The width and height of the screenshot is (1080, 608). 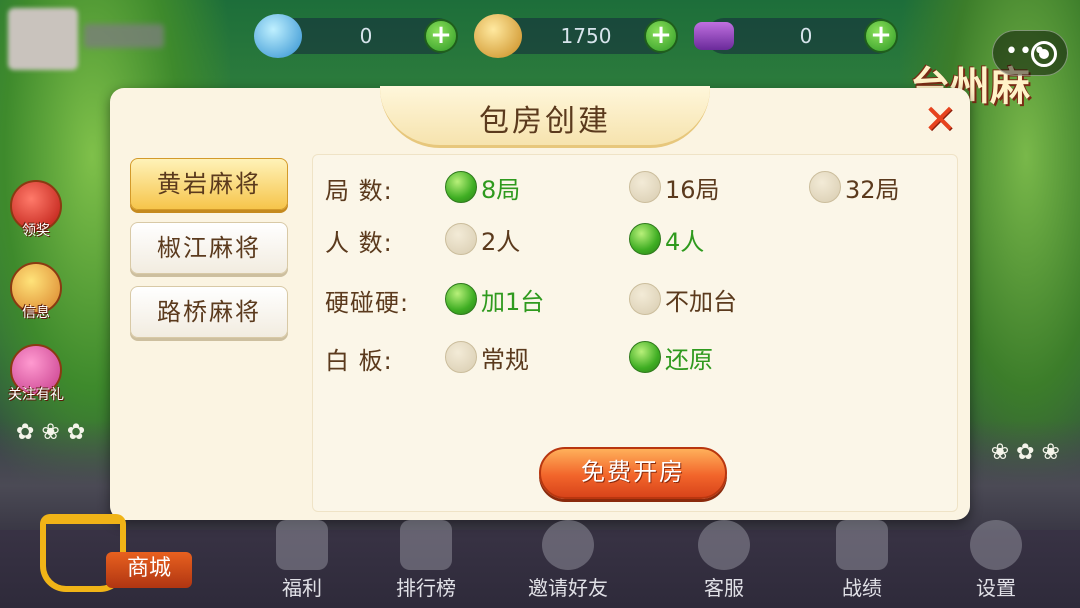 What do you see at coordinates (359, 361) in the screenshot?
I see `row-label: 白 板:` at bounding box center [359, 361].